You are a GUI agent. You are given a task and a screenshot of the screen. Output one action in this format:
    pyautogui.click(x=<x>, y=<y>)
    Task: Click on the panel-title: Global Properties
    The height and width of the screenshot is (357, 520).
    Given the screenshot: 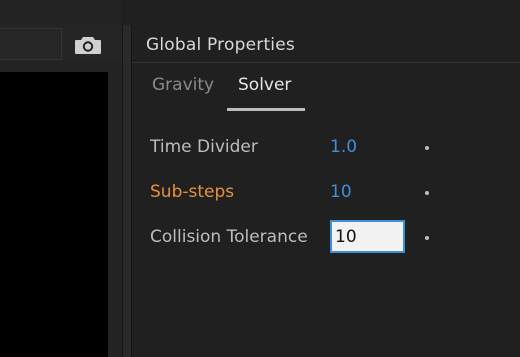 What is the action you would take?
    pyautogui.click(x=220, y=45)
    